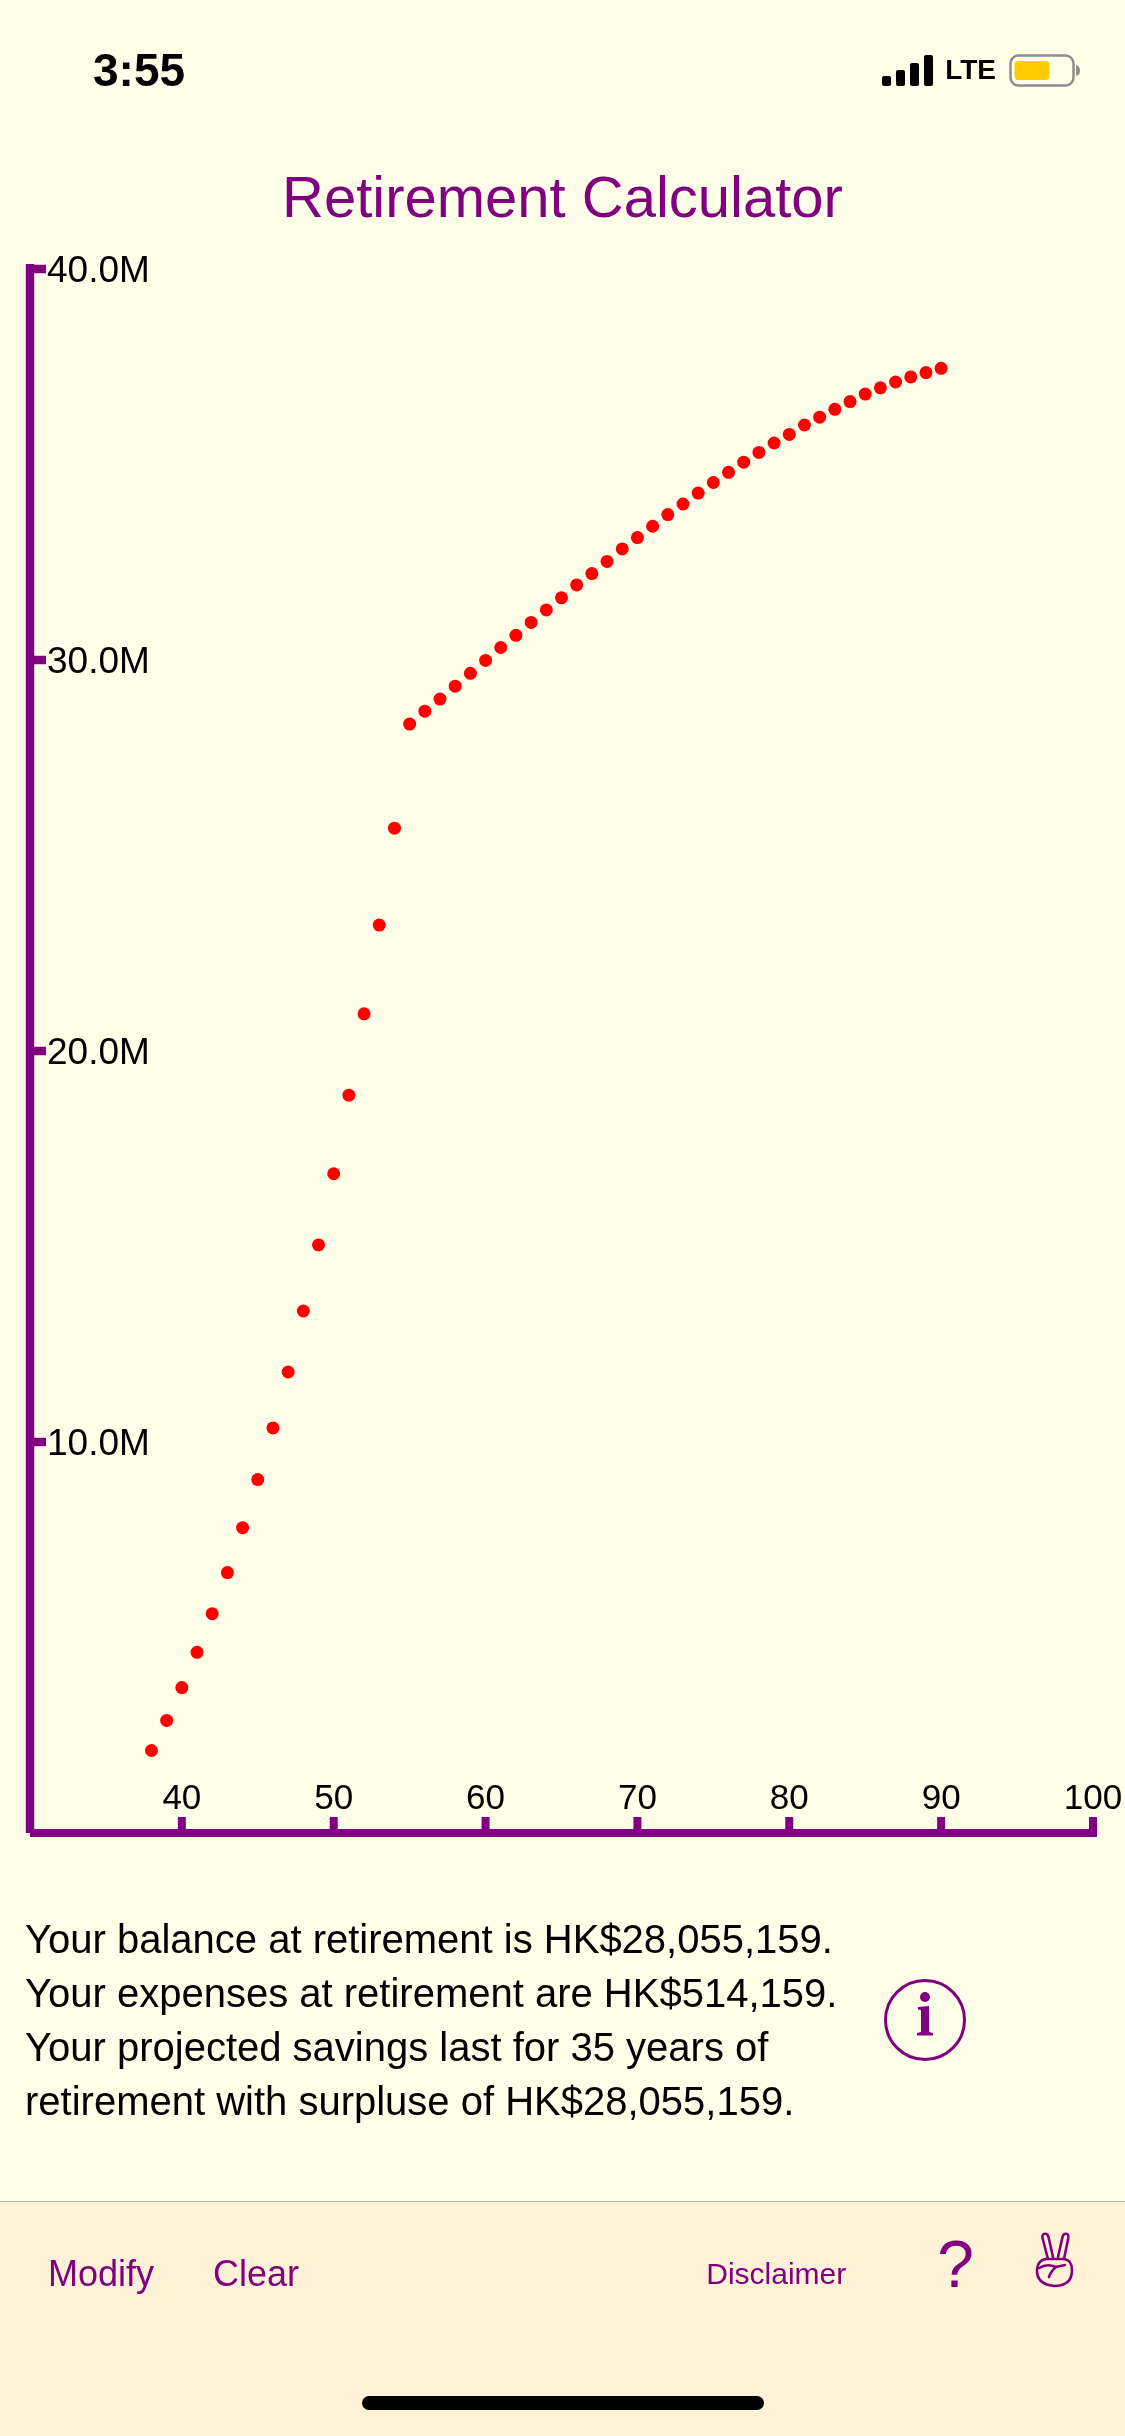  What do you see at coordinates (98, 1051) in the screenshot?
I see `y-tick-label: 20.0M` at bounding box center [98, 1051].